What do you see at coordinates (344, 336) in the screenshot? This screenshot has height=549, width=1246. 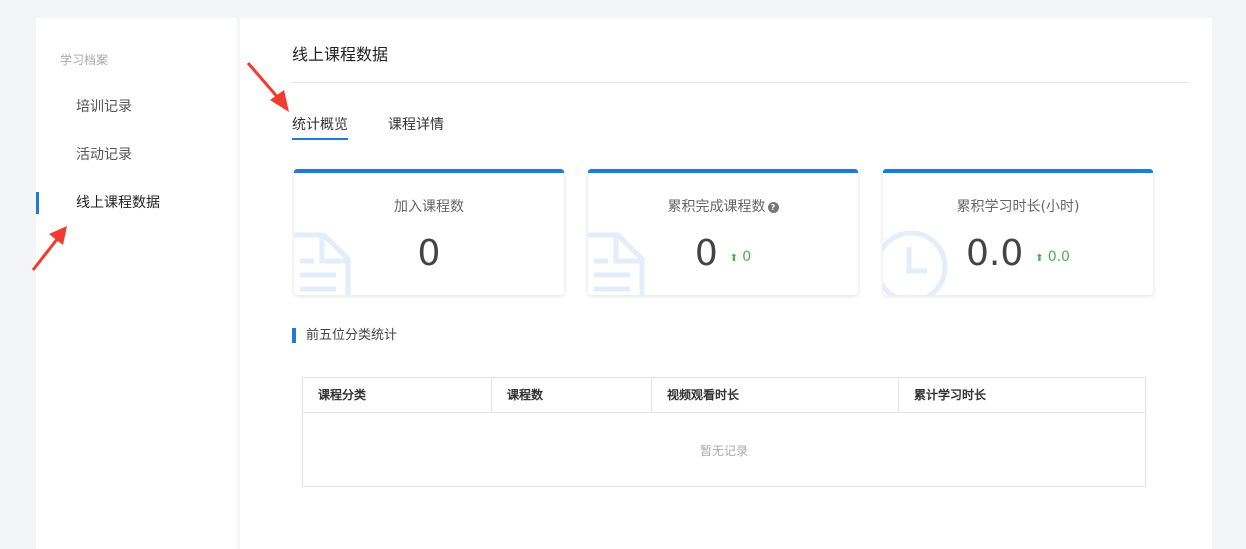 I see `section-title: 前五位分类统计` at bounding box center [344, 336].